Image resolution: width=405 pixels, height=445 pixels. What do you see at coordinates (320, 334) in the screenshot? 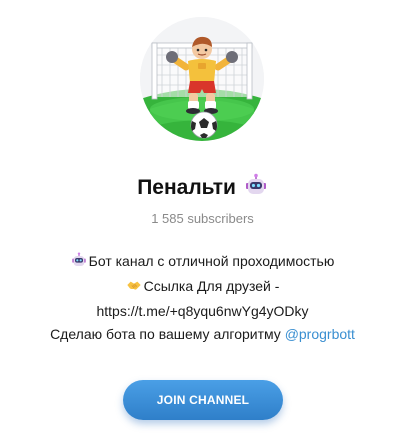
I see `bot-username-link: @progrbott` at bounding box center [320, 334].